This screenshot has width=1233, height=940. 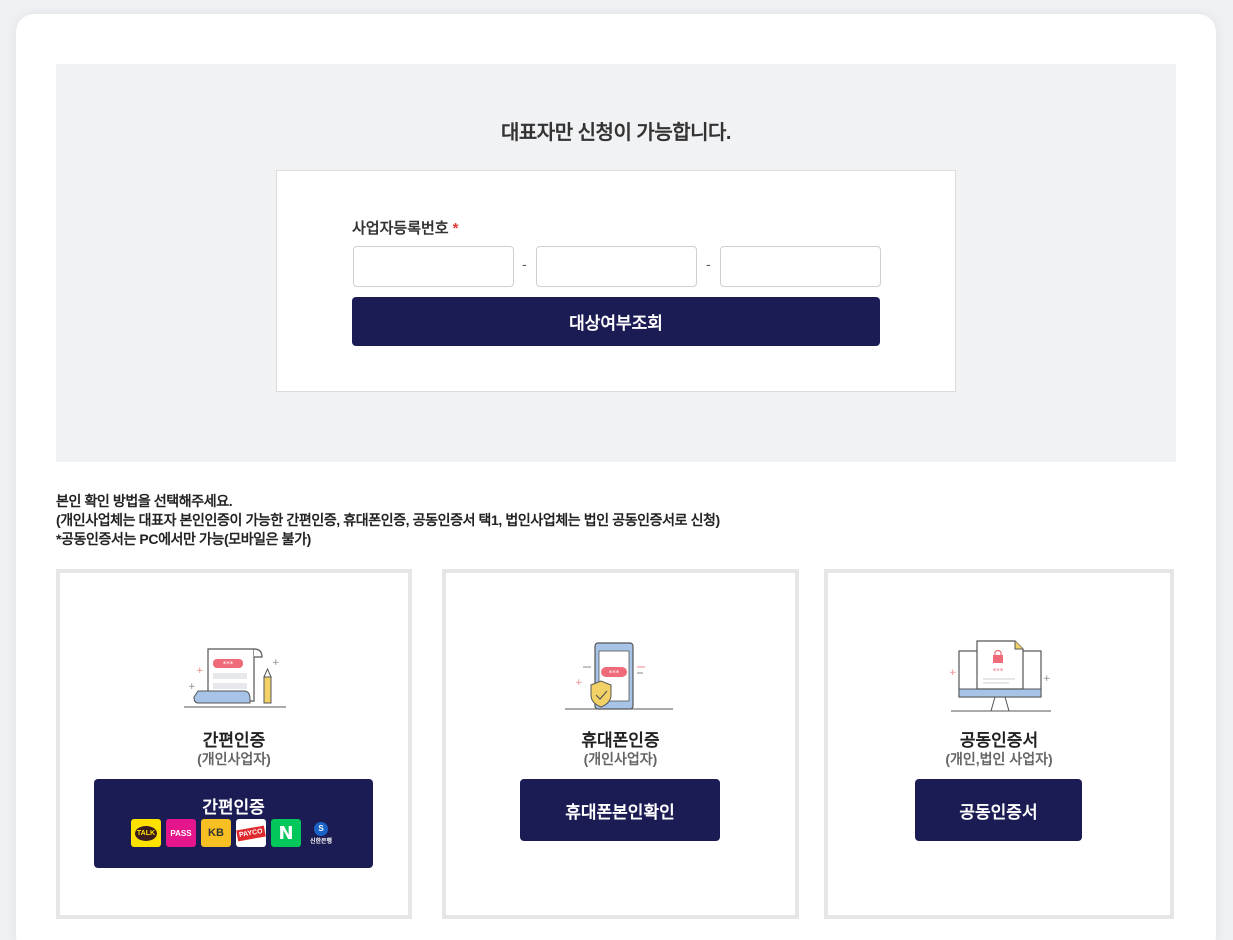 I want to click on certificate-auth-card: *** + + 공동인증서 (개인,법인 사업자) 공동인증서, so click(x=999, y=744).